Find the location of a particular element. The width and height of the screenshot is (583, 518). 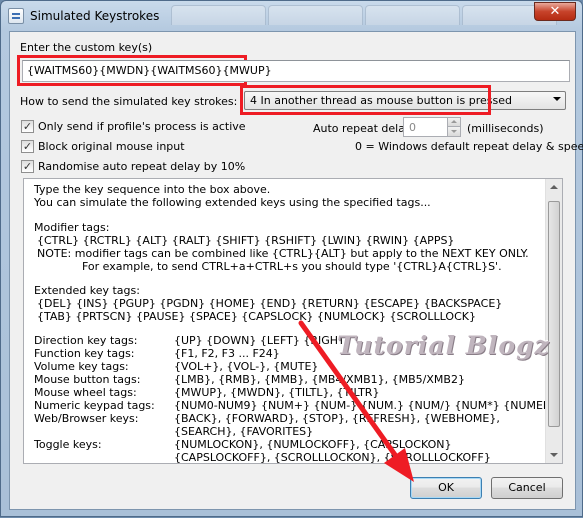

annotation-arrow is located at coordinates (356, 401).